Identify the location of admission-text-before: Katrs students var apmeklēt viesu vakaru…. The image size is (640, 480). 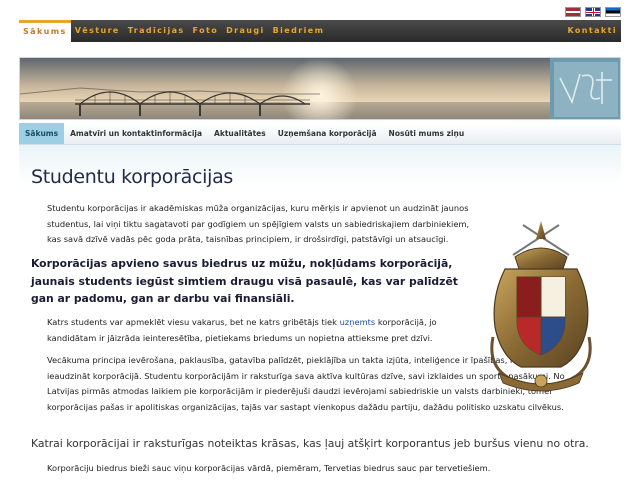
(193, 322).